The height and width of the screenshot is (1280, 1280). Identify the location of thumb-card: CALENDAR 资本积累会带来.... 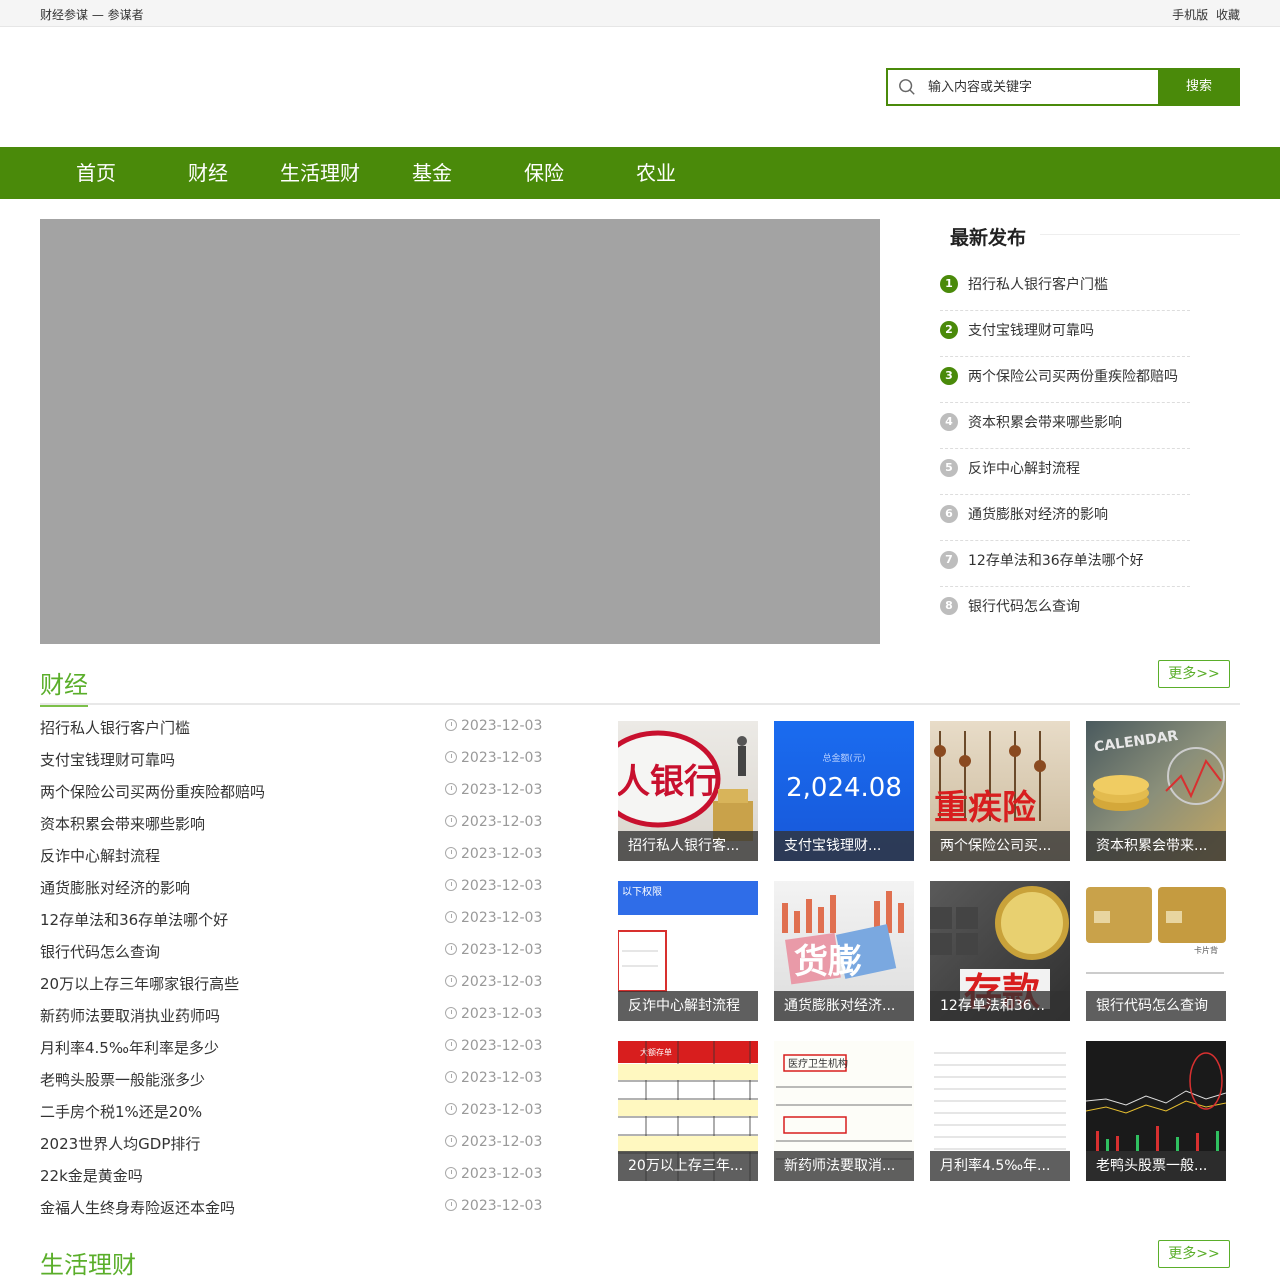
(1156, 791).